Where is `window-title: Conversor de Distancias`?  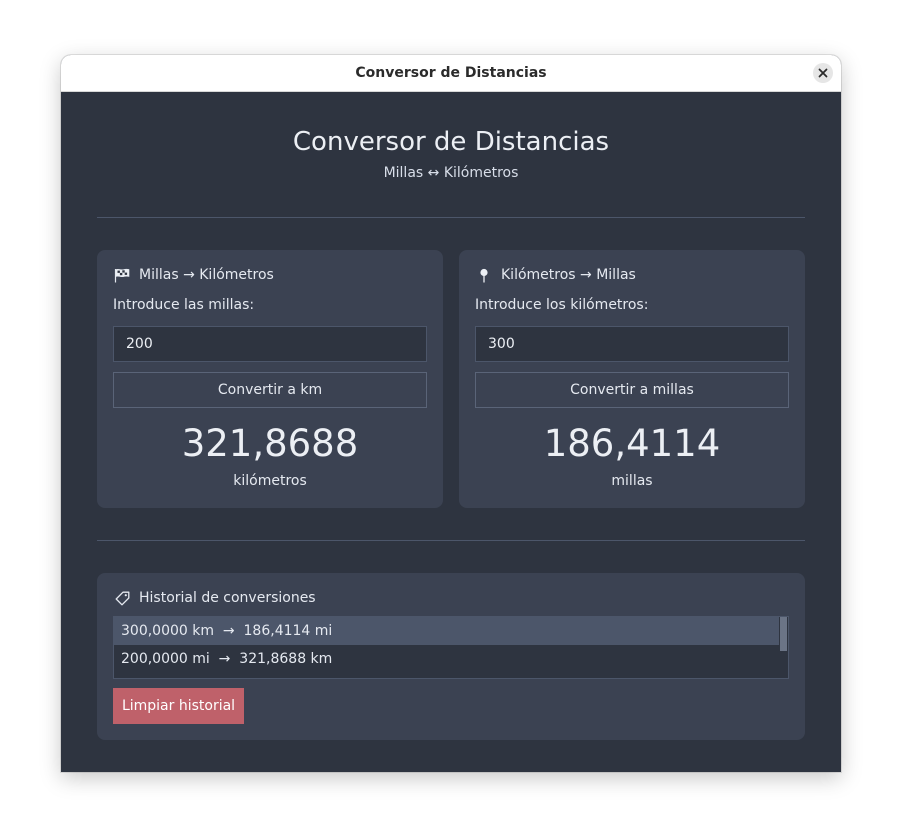
window-title: Conversor de Distancias is located at coordinates (451, 73).